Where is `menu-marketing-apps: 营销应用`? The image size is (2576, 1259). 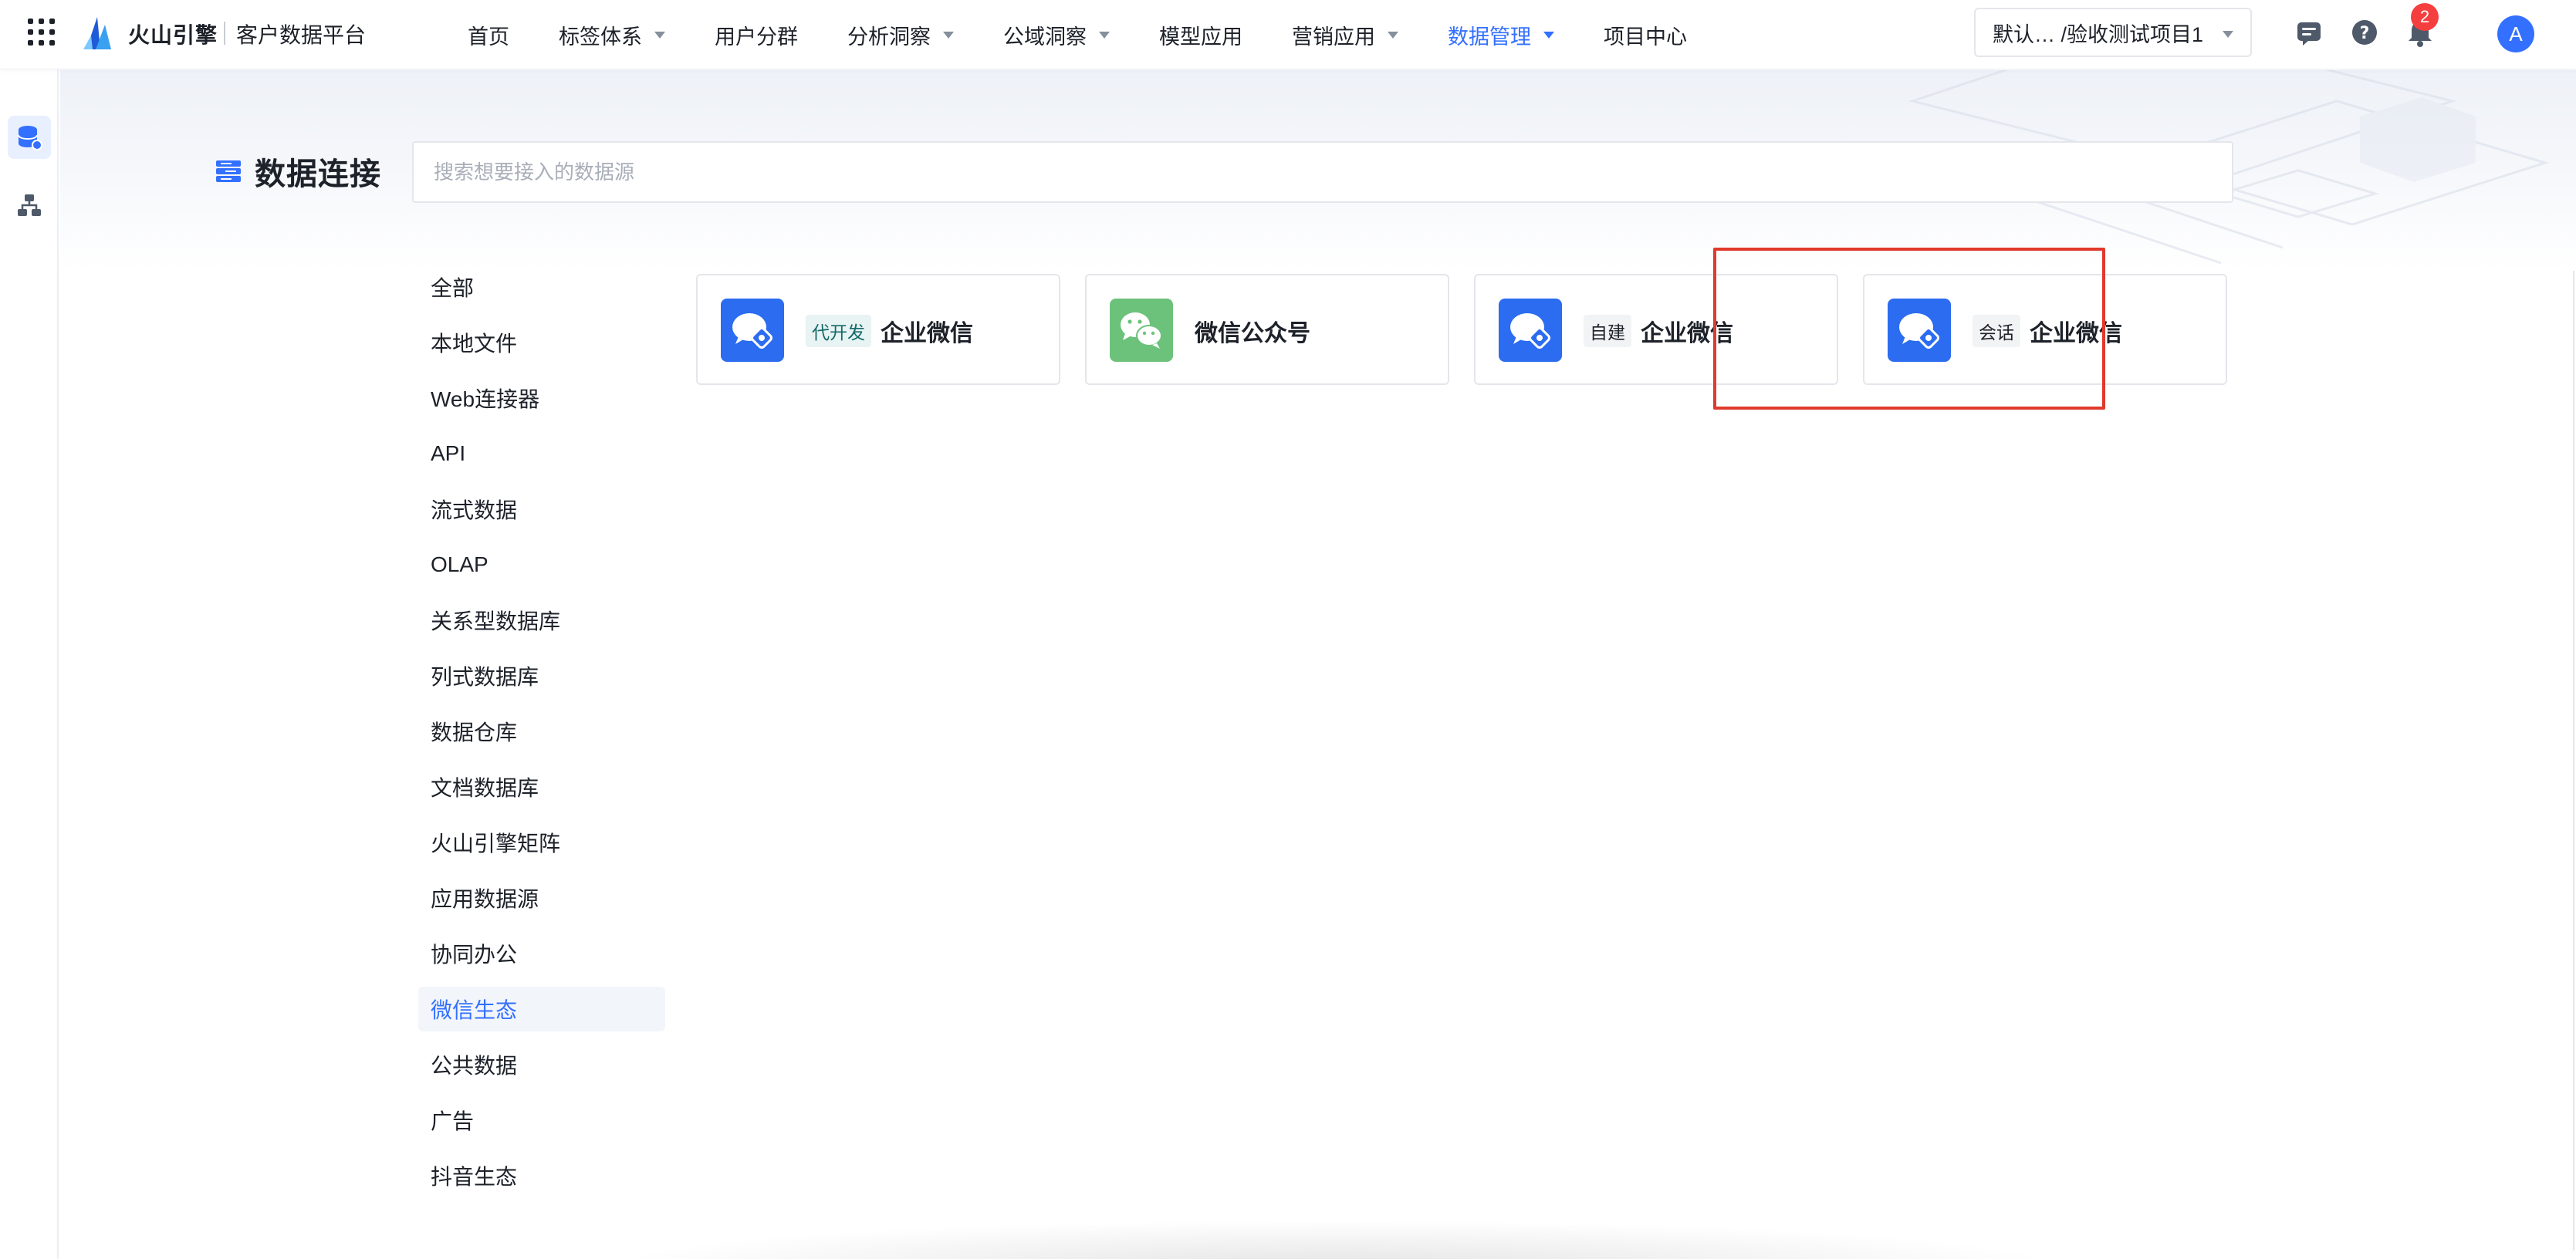 menu-marketing-apps: 营销应用 is located at coordinates (1345, 35).